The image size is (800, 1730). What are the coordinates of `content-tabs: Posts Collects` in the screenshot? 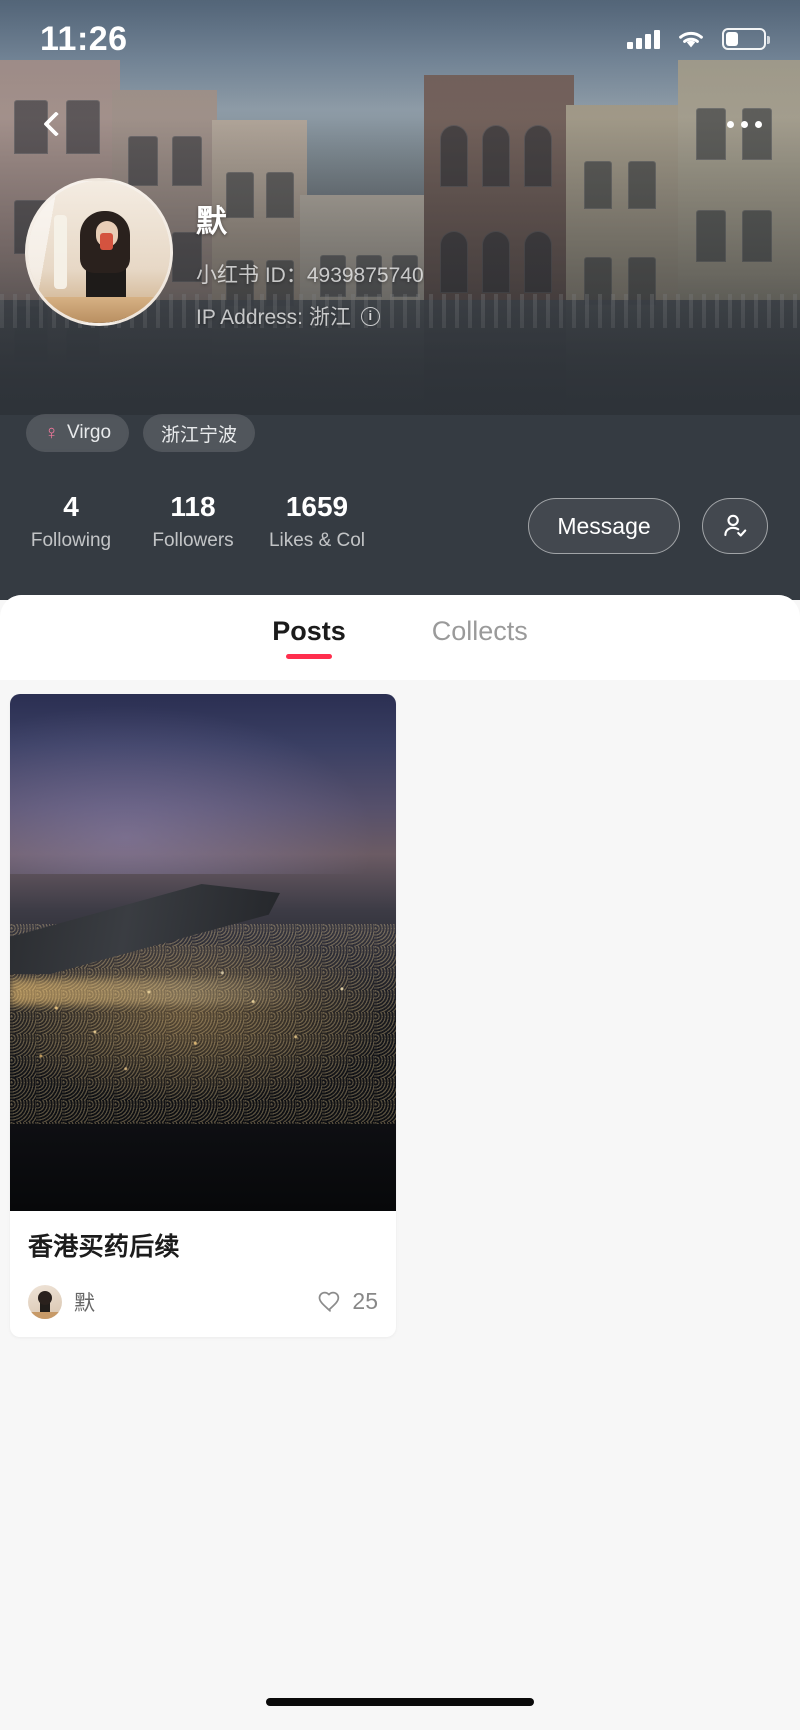 It's located at (400, 637).